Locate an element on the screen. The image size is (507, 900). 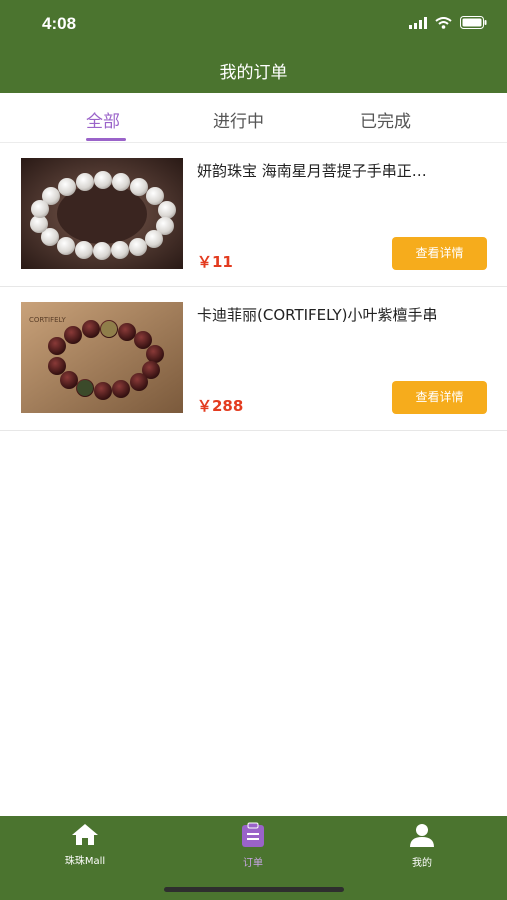
page-title: 我的订单 is located at coordinates (253, 73).